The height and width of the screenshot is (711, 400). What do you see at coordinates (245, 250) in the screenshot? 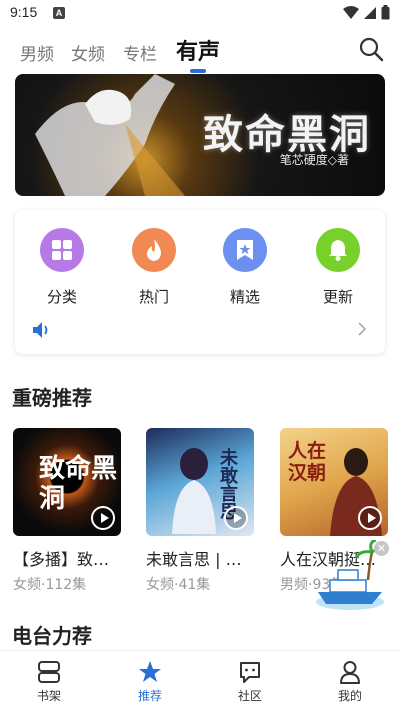
I see `star-bookmark-icon` at bounding box center [245, 250].